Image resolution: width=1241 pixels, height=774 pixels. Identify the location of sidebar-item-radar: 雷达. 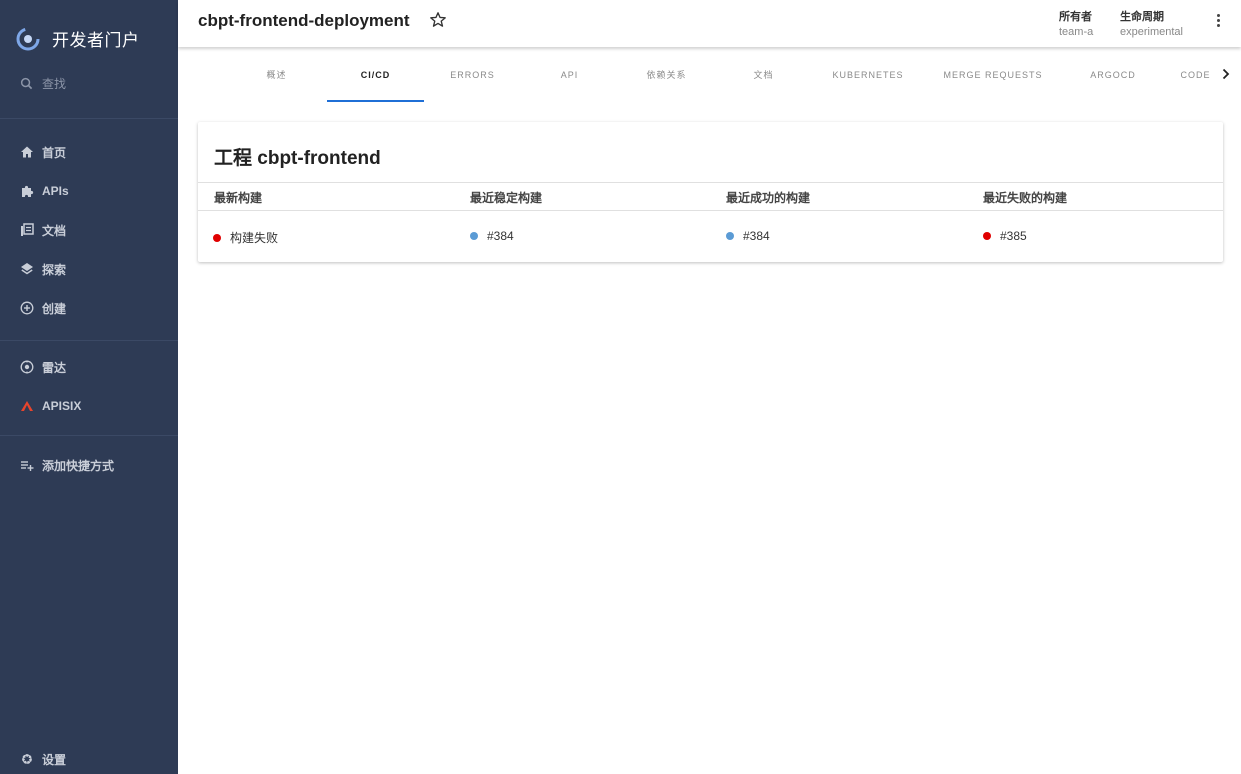
(89, 367).